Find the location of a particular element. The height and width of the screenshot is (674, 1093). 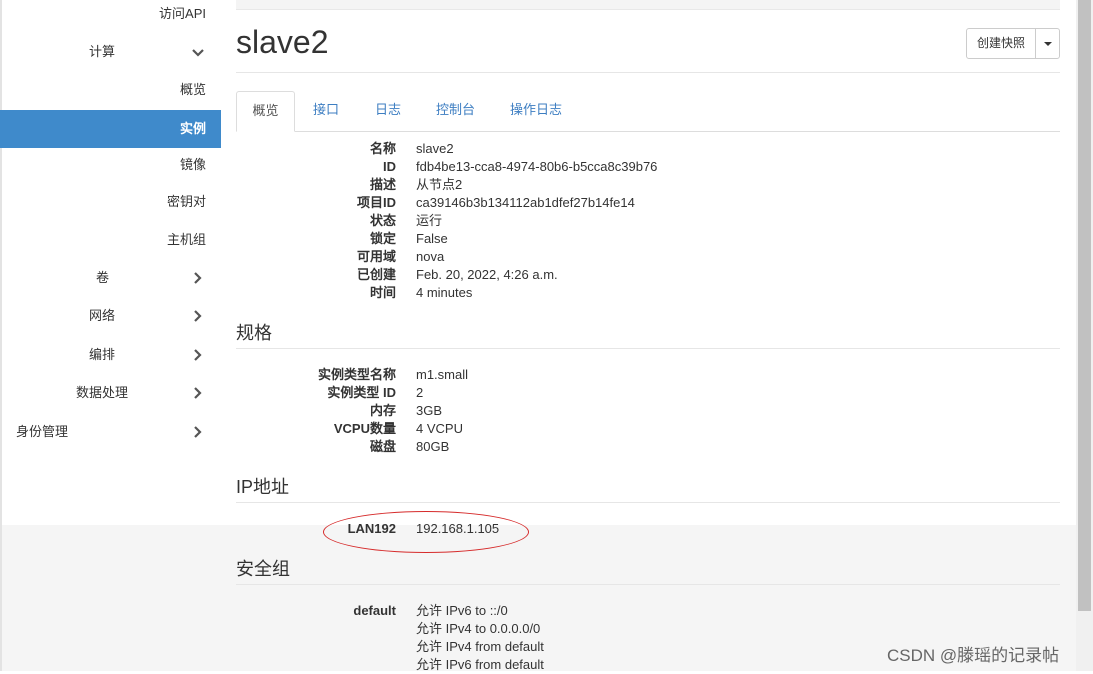

detail-value: 80GB is located at coordinates (433, 446).